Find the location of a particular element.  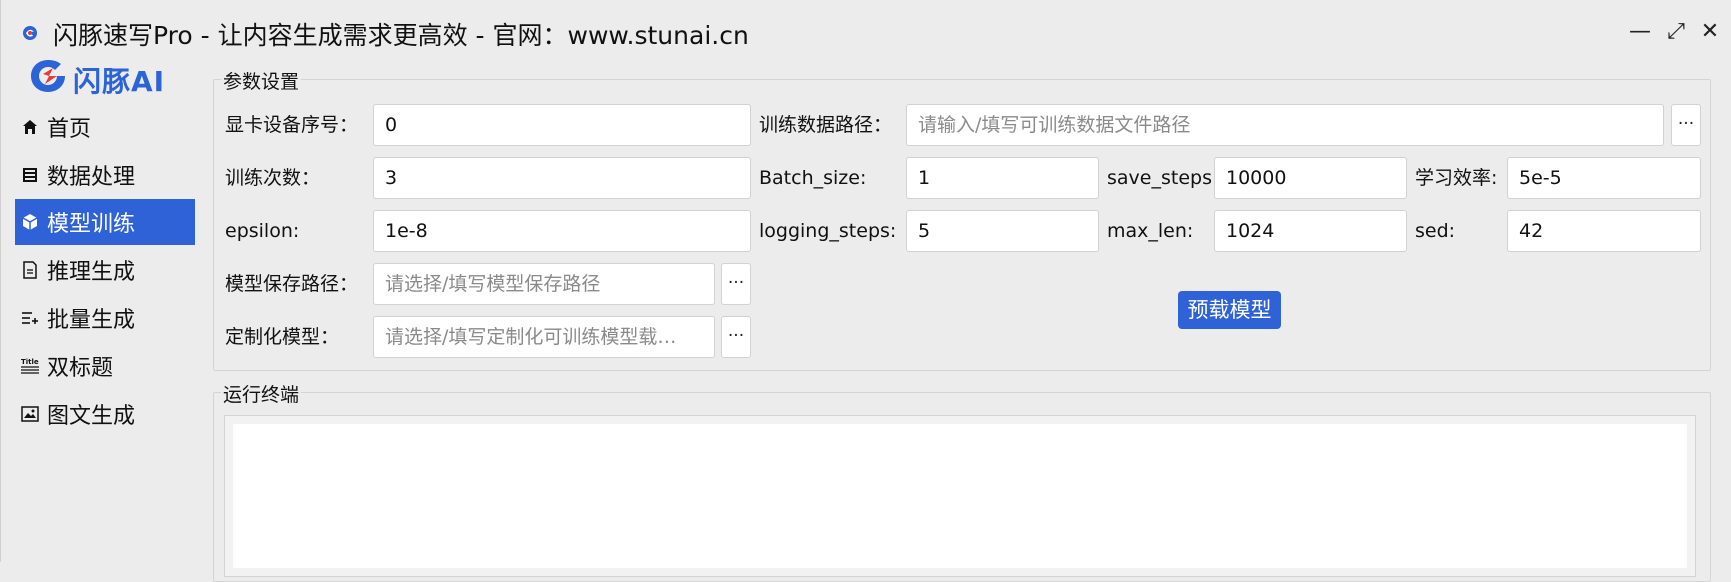

batch-size-label: Batch_size: is located at coordinates (813, 178).